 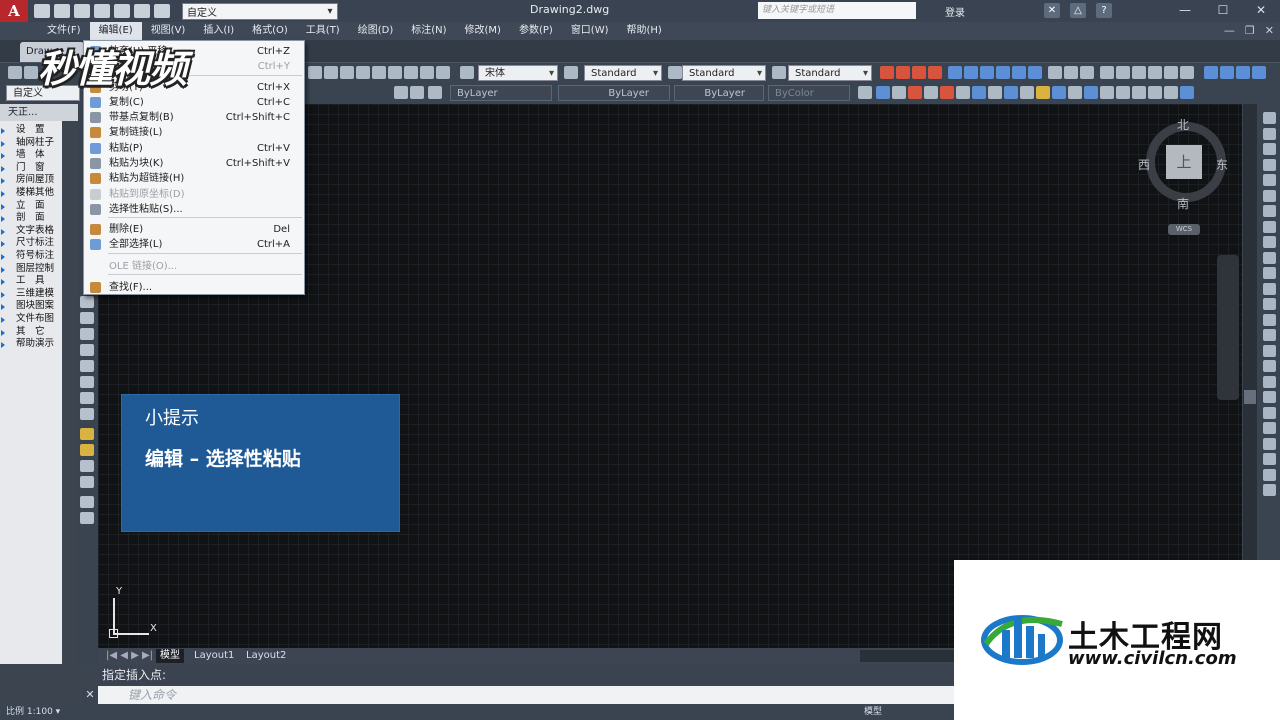 What do you see at coordinates (675, 72) in the screenshot?
I see `dim-style-icon` at bounding box center [675, 72].